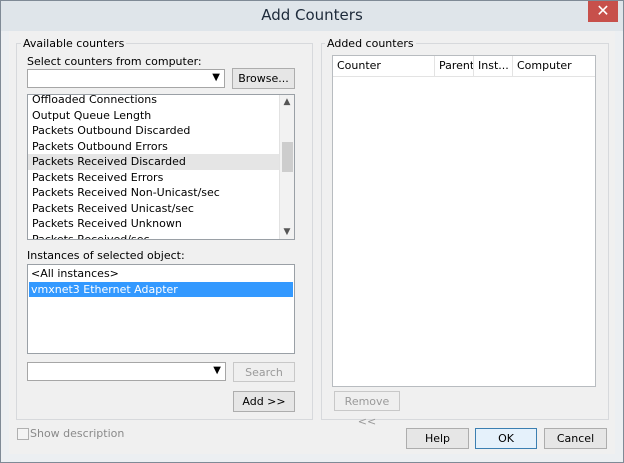 The height and width of the screenshot is (463, 624). I want to click on counter-list-item: Offloaded Connections, so click(153, 101).